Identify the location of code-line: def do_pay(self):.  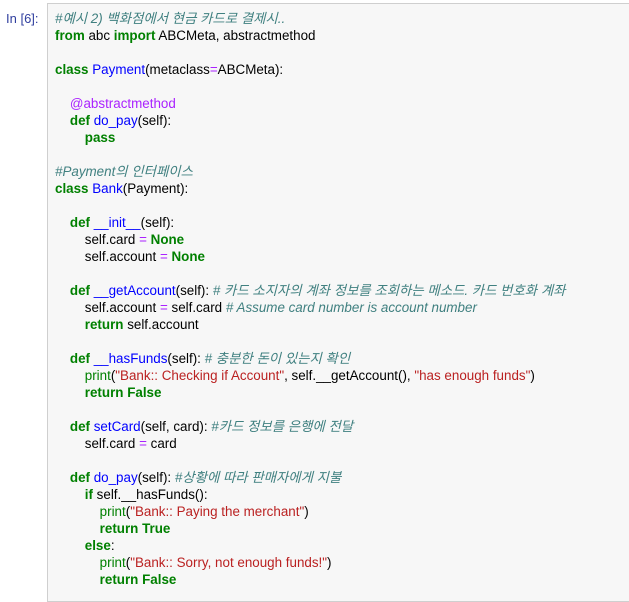
(310, 120).